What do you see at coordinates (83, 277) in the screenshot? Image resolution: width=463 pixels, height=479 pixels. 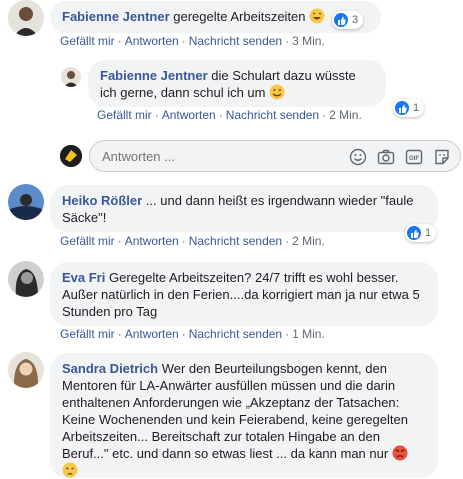 I see `comment-author: Eva Fri` at bounding box center [83, 277].